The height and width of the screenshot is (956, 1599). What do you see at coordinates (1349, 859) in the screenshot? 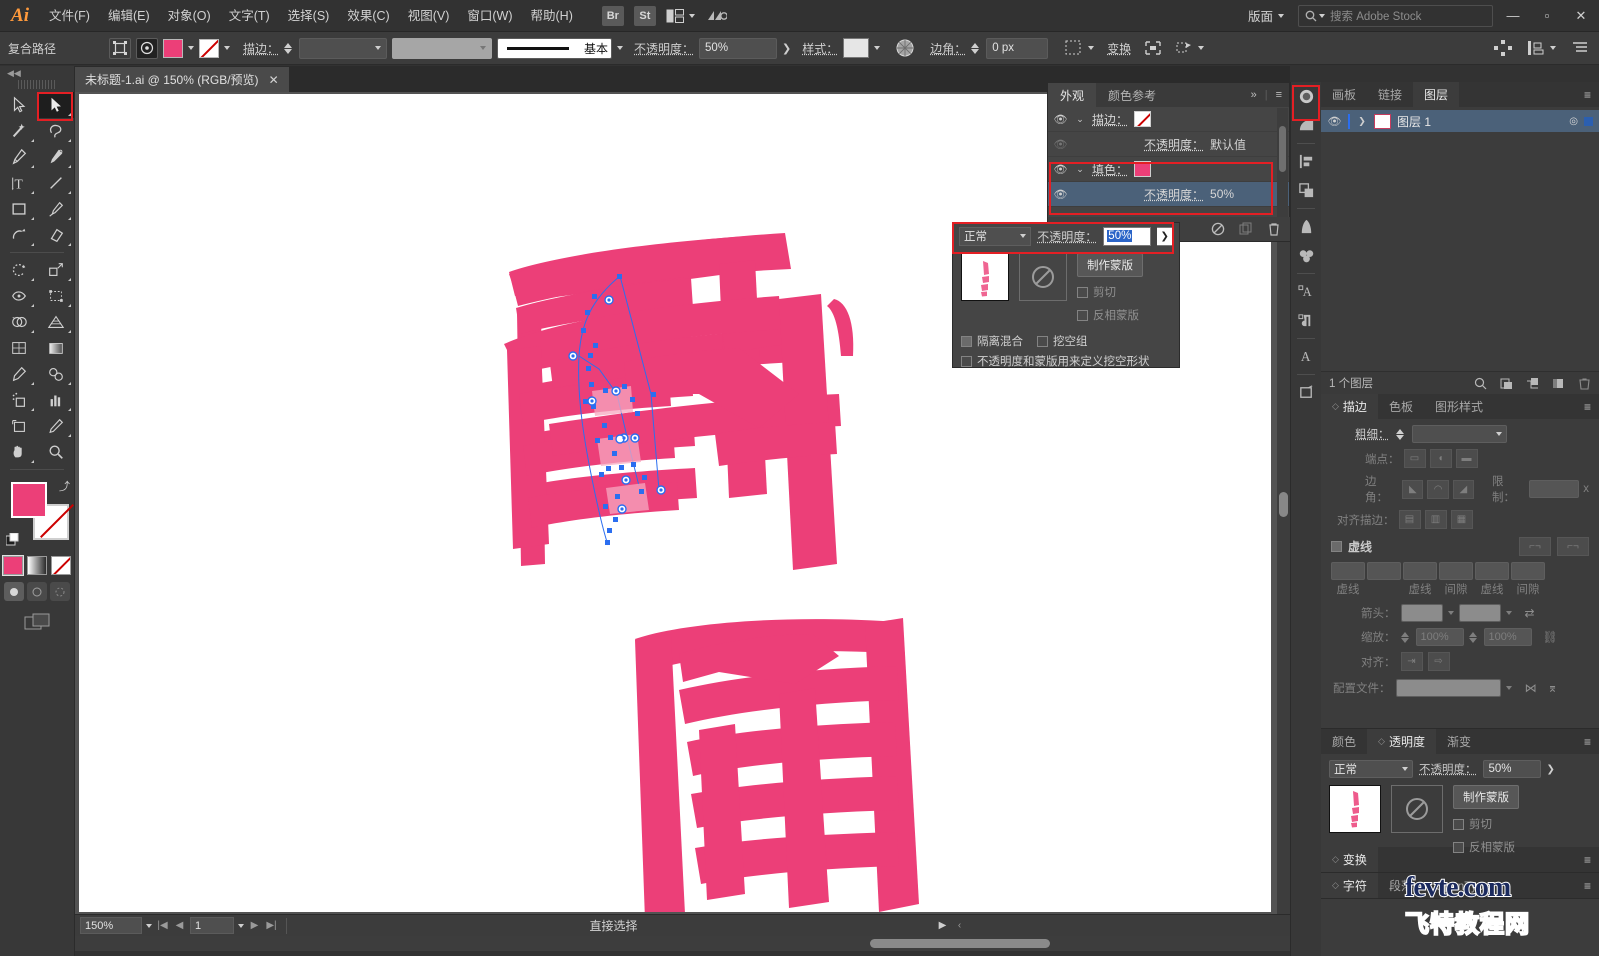
I see `tab-transform: ◇ 变换` at bounding box center [1349, 859].